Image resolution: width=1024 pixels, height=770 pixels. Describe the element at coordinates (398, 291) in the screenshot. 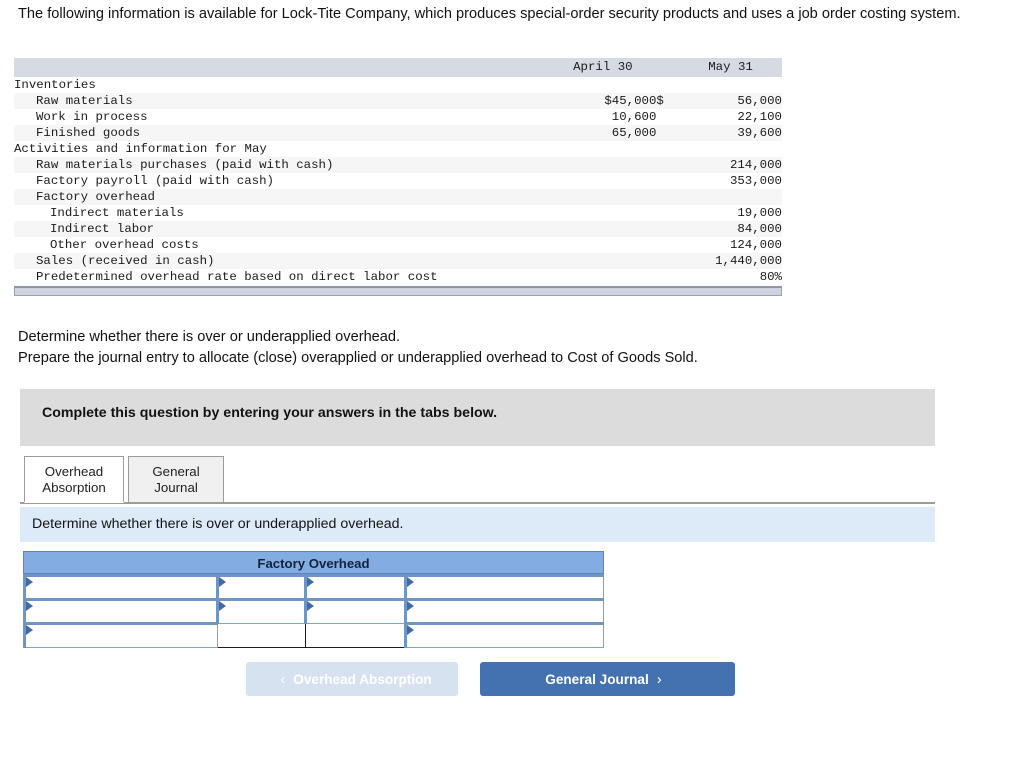

I see `data-table-footer-bar` at that location.